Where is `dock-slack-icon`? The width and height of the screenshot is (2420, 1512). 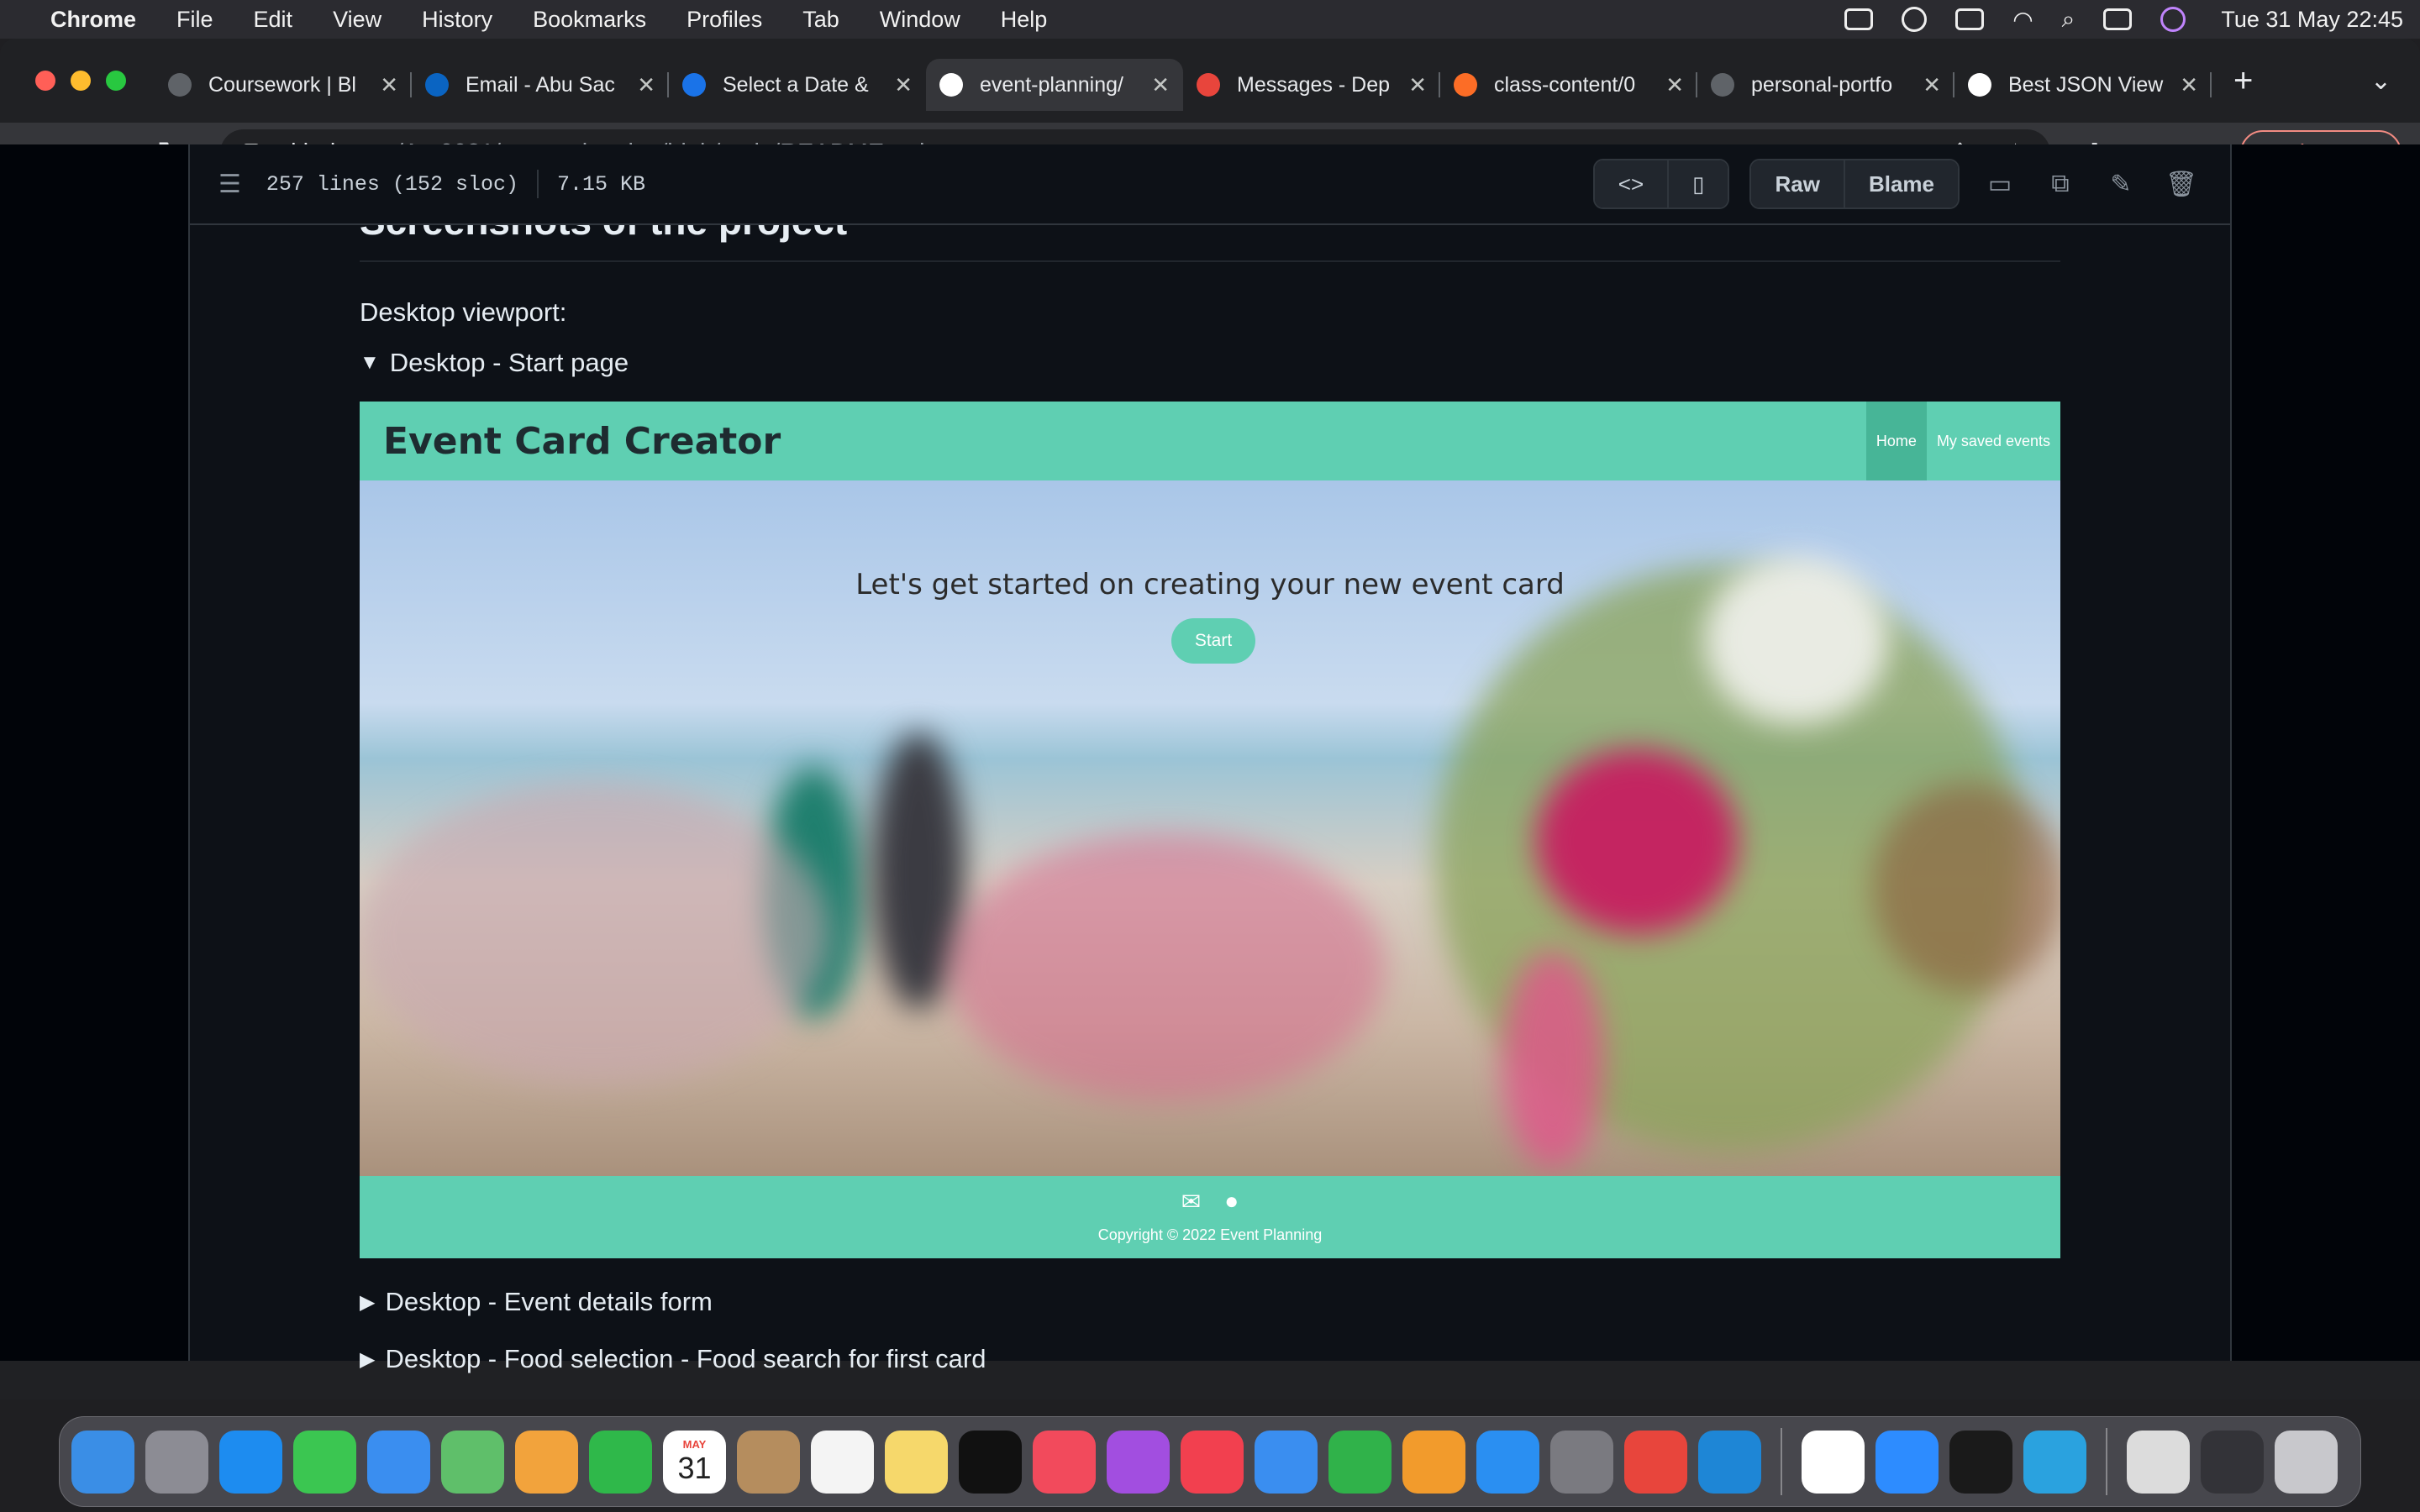
dock-slack-icon is located at coordinates (1833, 1462).